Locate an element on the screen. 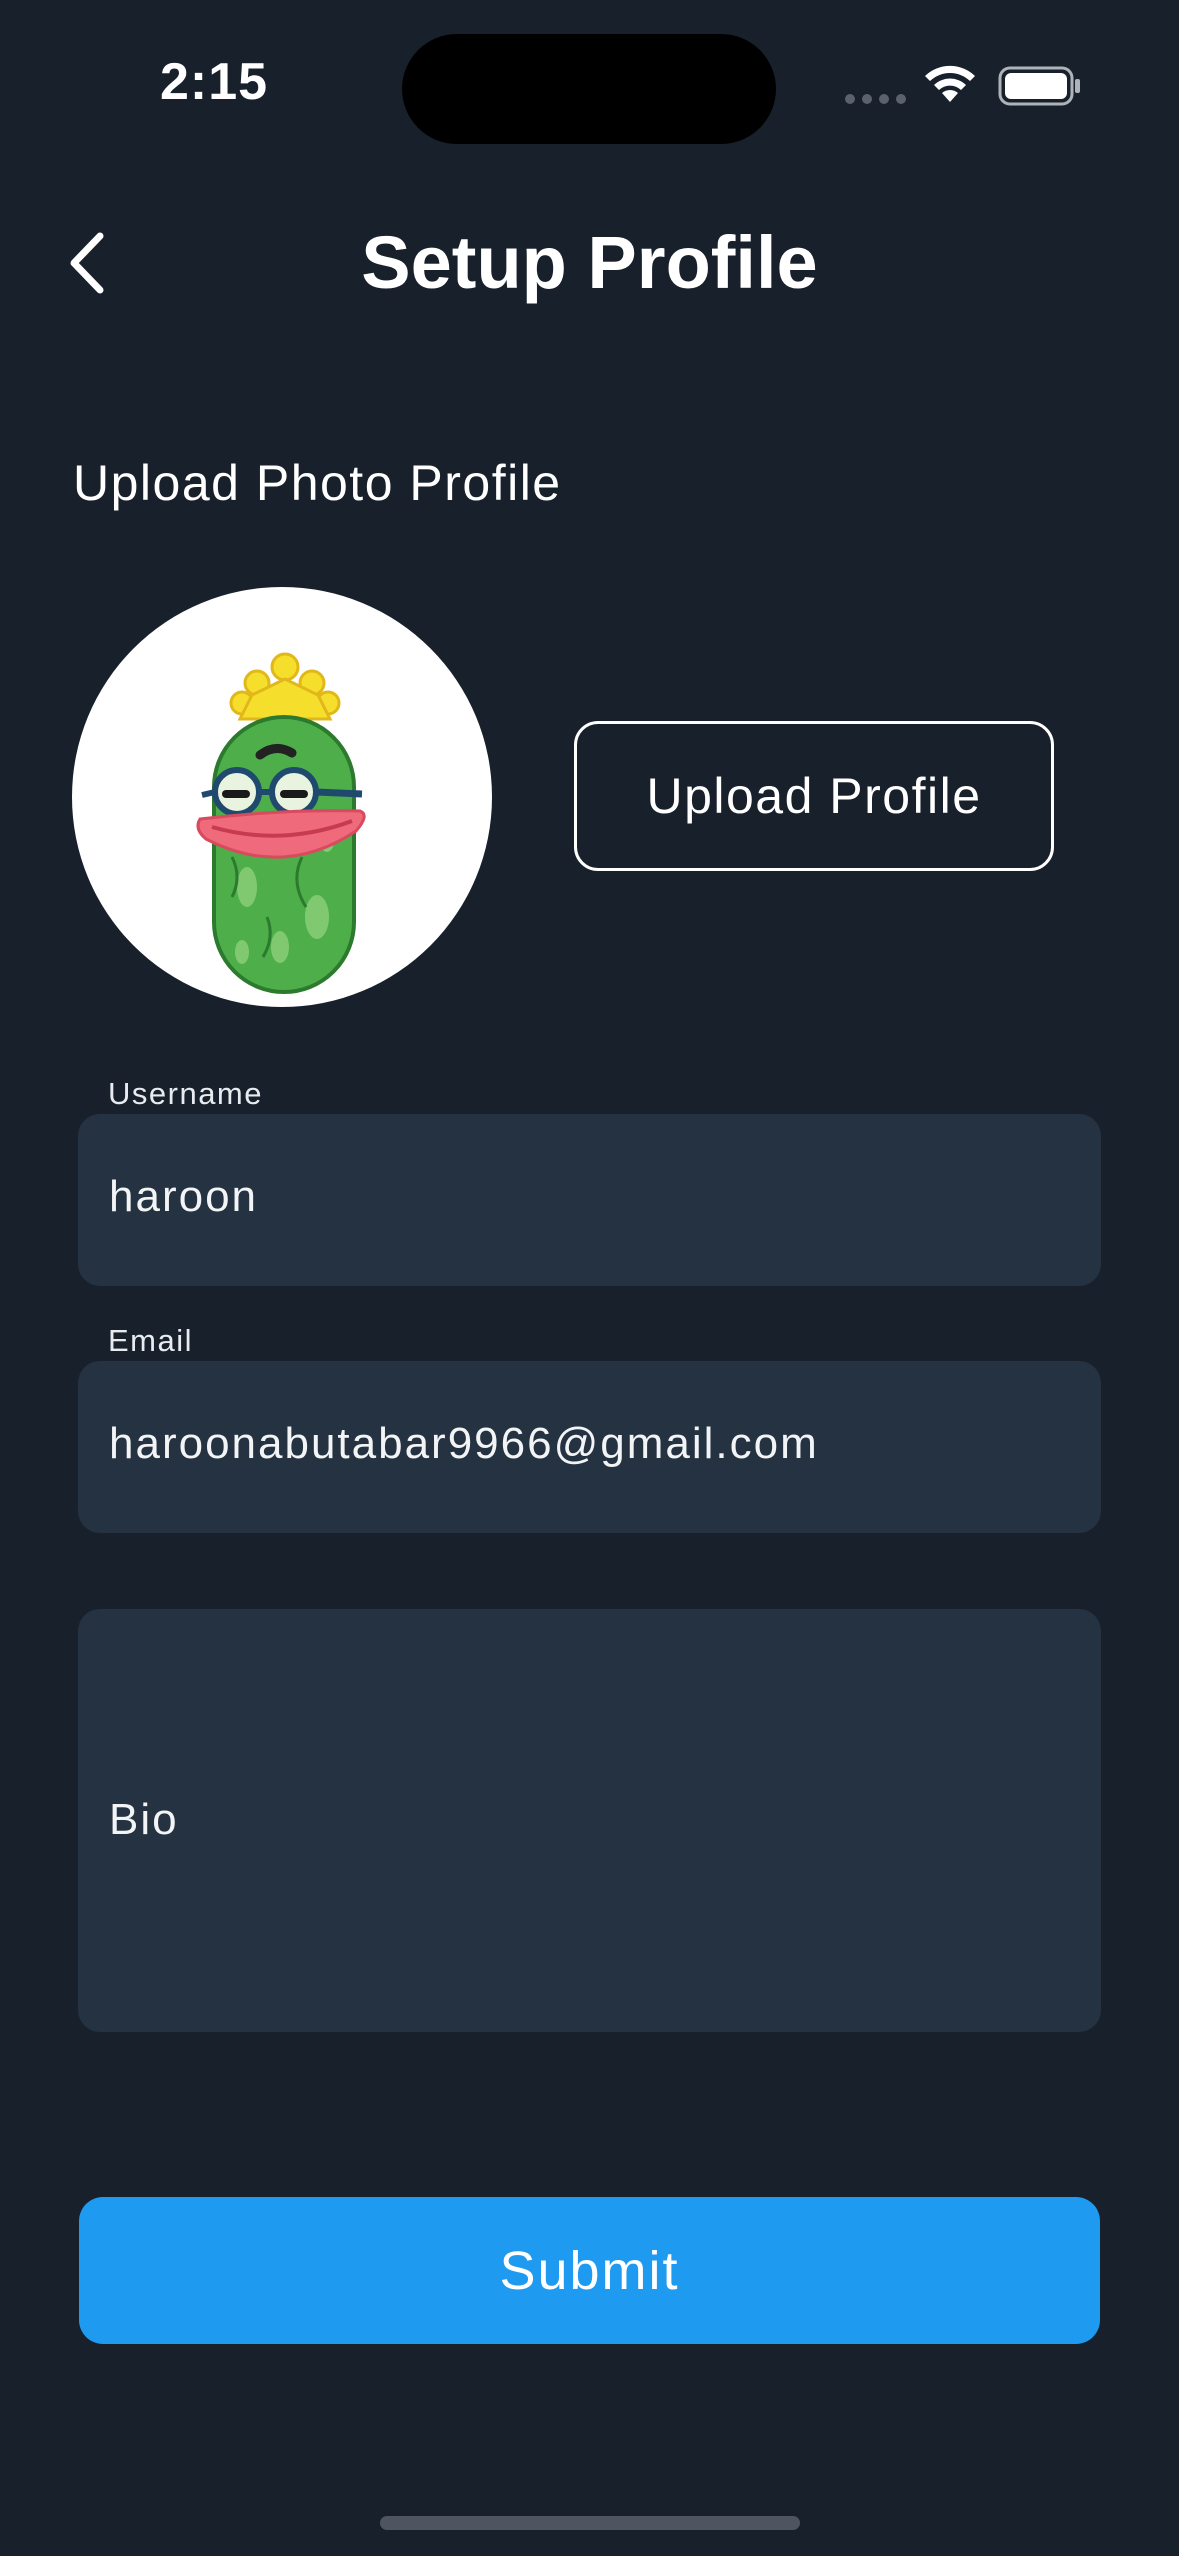  status-bar: 2:15 is located at coordinates (589, 80).